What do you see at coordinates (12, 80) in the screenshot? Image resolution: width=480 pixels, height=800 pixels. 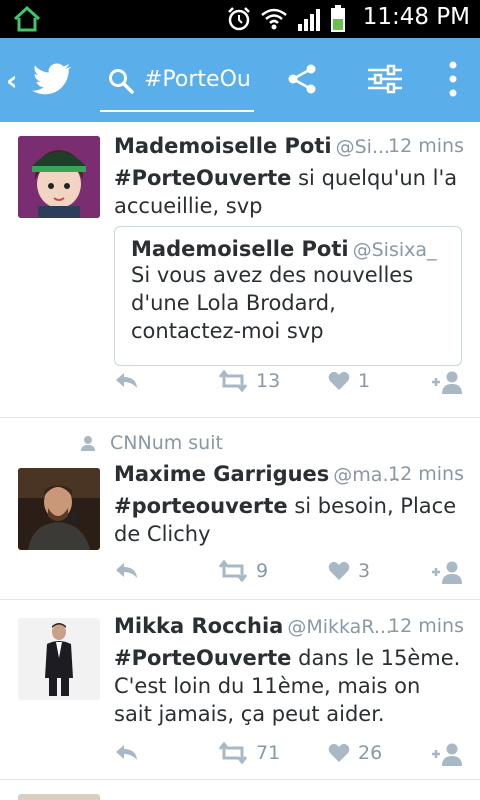 I see `chevron-left-icon: ‹` at bounding box center [12, 80].